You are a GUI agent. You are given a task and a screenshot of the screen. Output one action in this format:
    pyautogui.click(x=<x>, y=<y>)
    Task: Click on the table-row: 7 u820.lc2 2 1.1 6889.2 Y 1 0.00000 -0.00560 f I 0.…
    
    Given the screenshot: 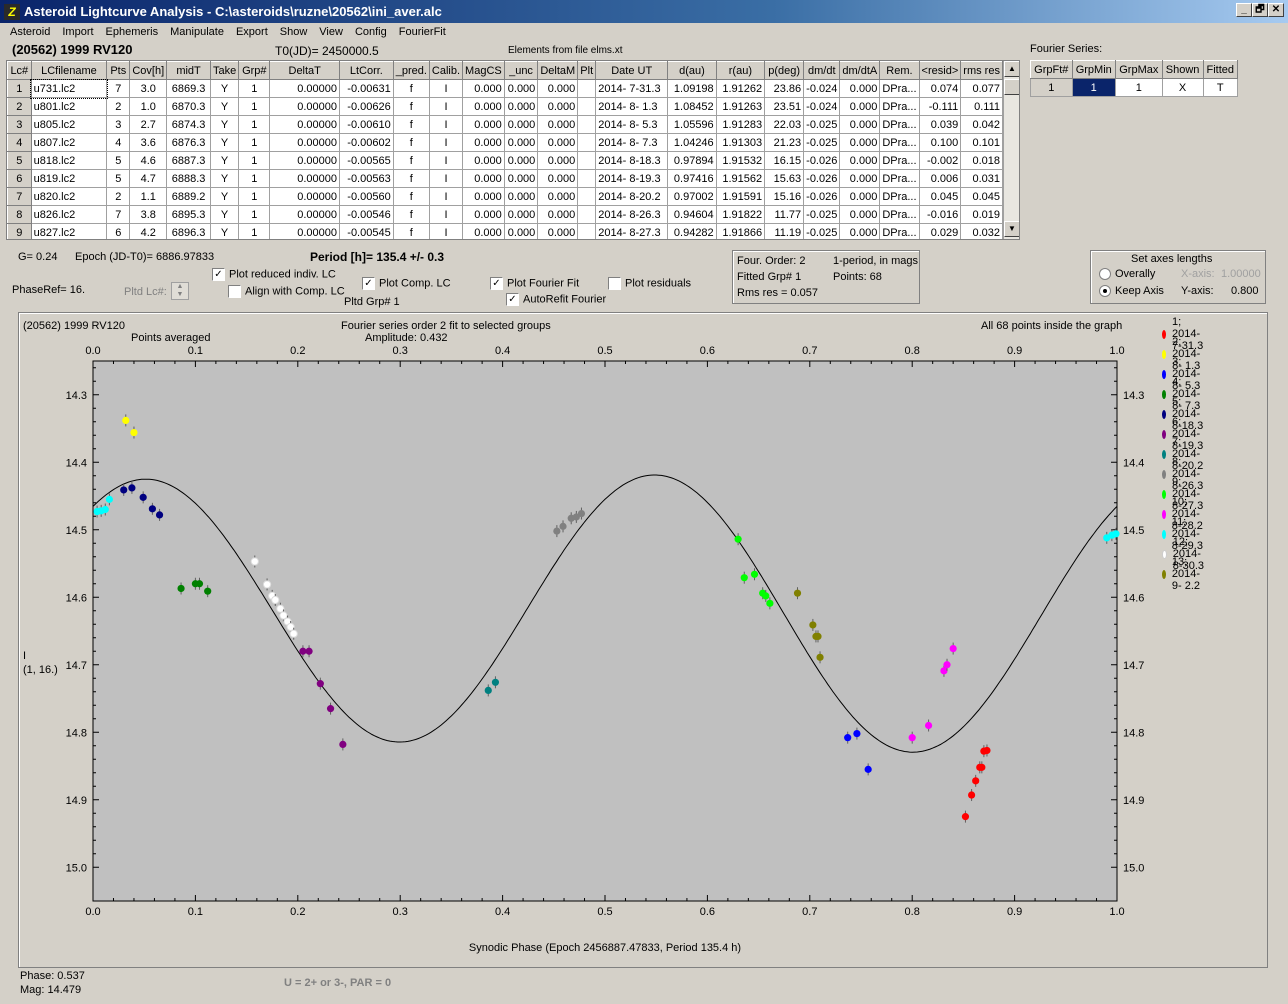 What is the action you would take?
    pyautogui.click(x=505, y=196)
    